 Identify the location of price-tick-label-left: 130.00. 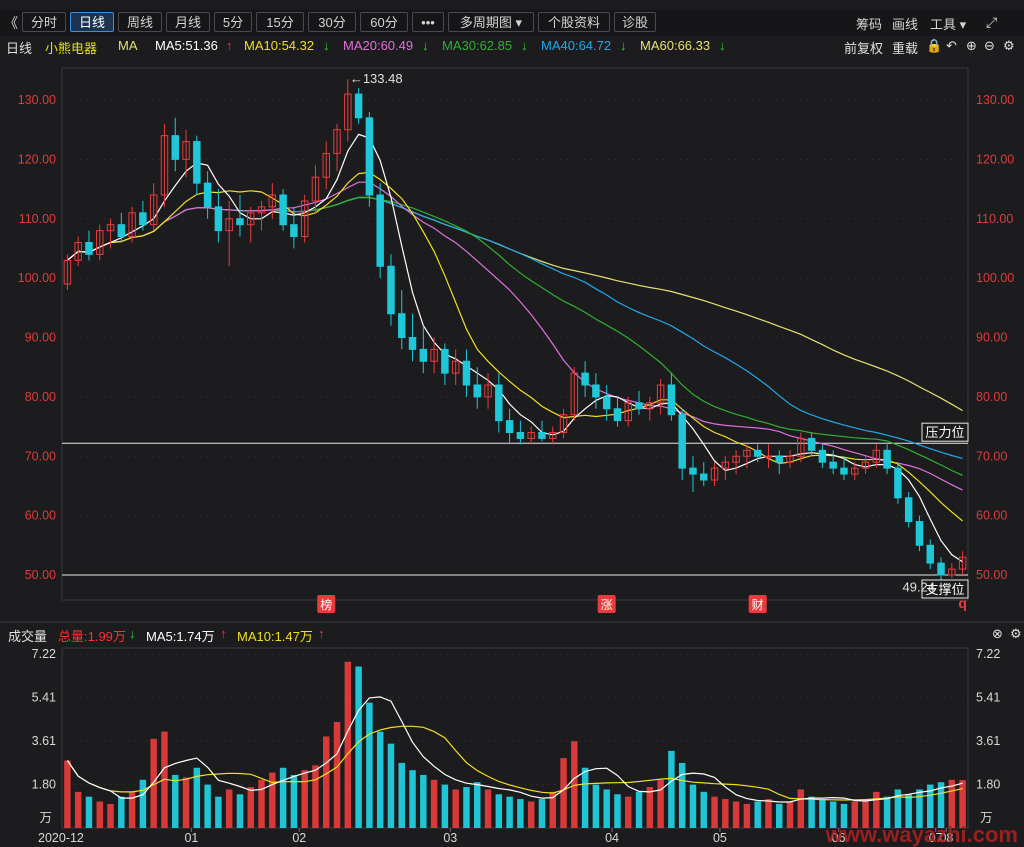
(37, 100).